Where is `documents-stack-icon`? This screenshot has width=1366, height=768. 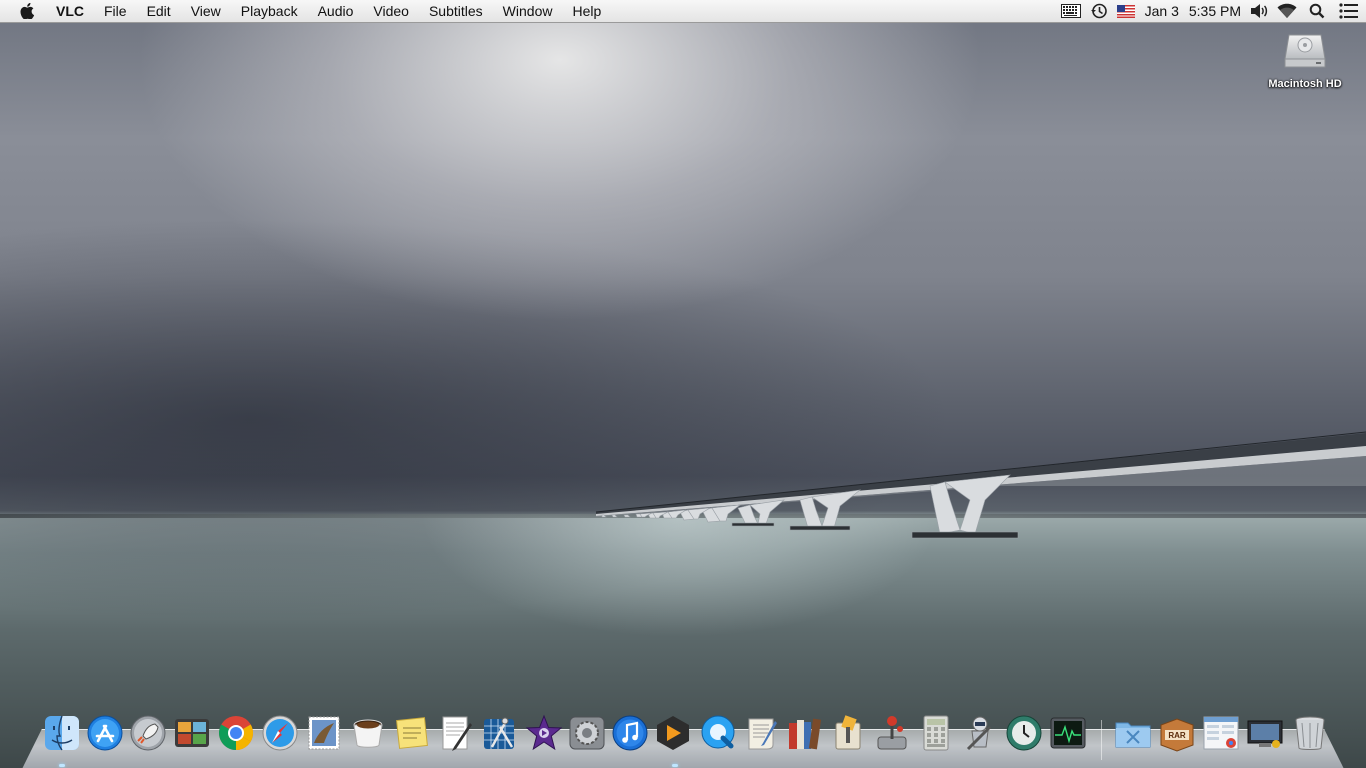 documents-stack-icon is located at coordinates (1221, 733).